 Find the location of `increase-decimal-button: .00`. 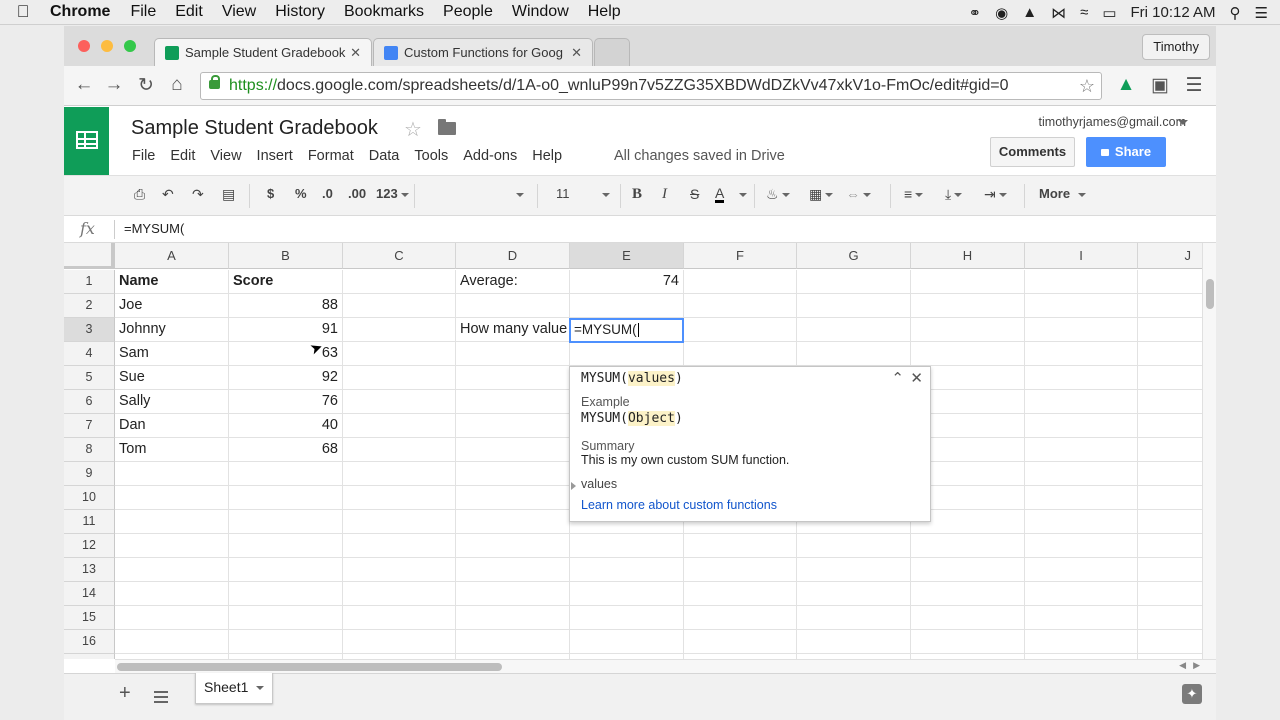

increase-decimal-button: .00 is located at coordinates (357, 193).